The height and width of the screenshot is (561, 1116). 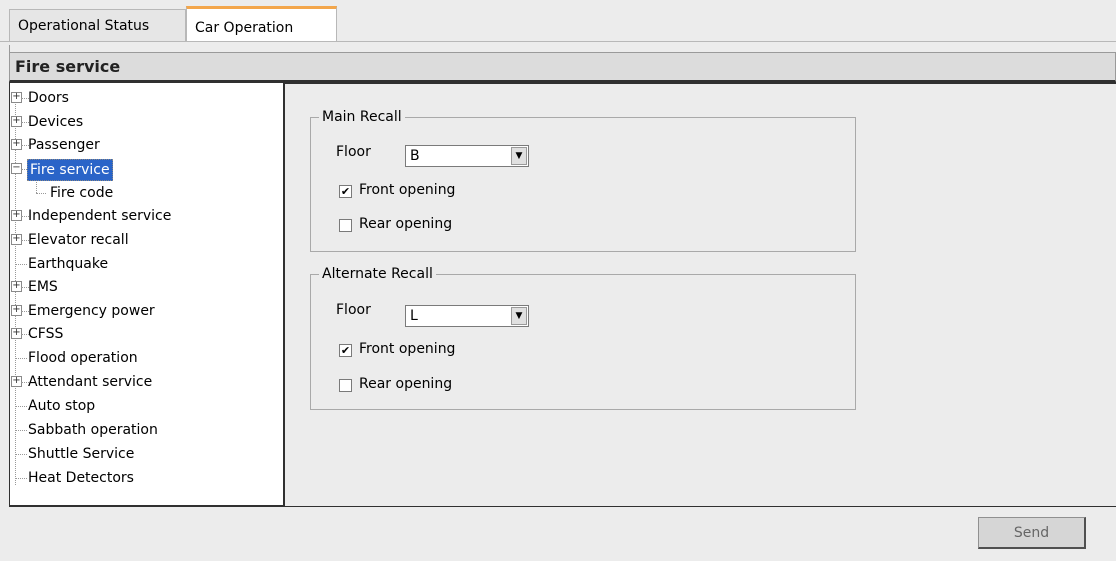 What do you see at coordinates (1032, 533) in the screenshot?
I see `send-button: Send` at bounding box center [1032, 533].